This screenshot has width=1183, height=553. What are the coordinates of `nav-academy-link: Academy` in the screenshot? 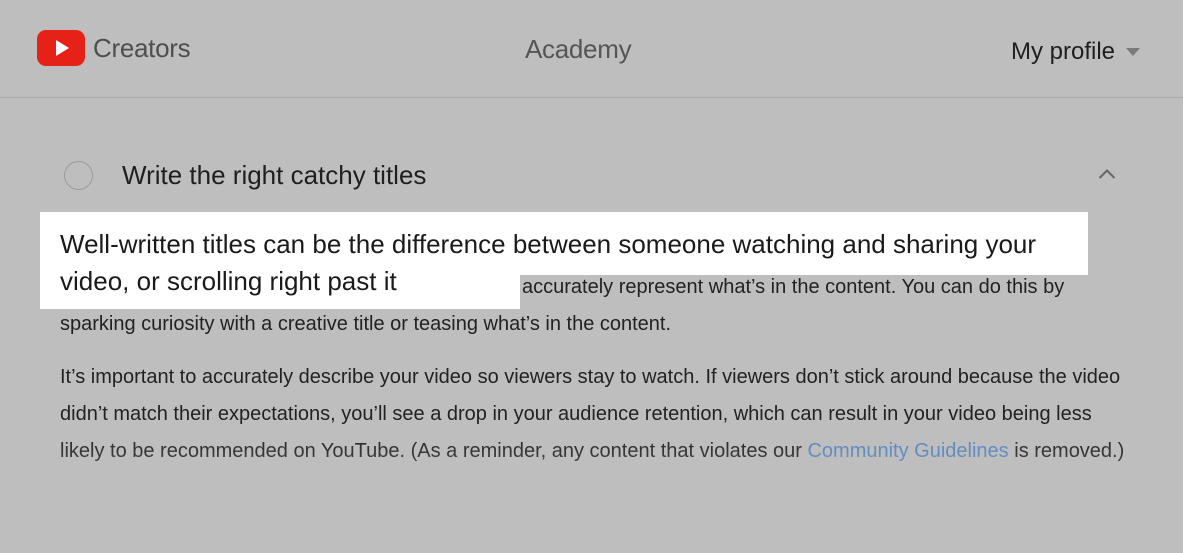 It's located at (578, 49).